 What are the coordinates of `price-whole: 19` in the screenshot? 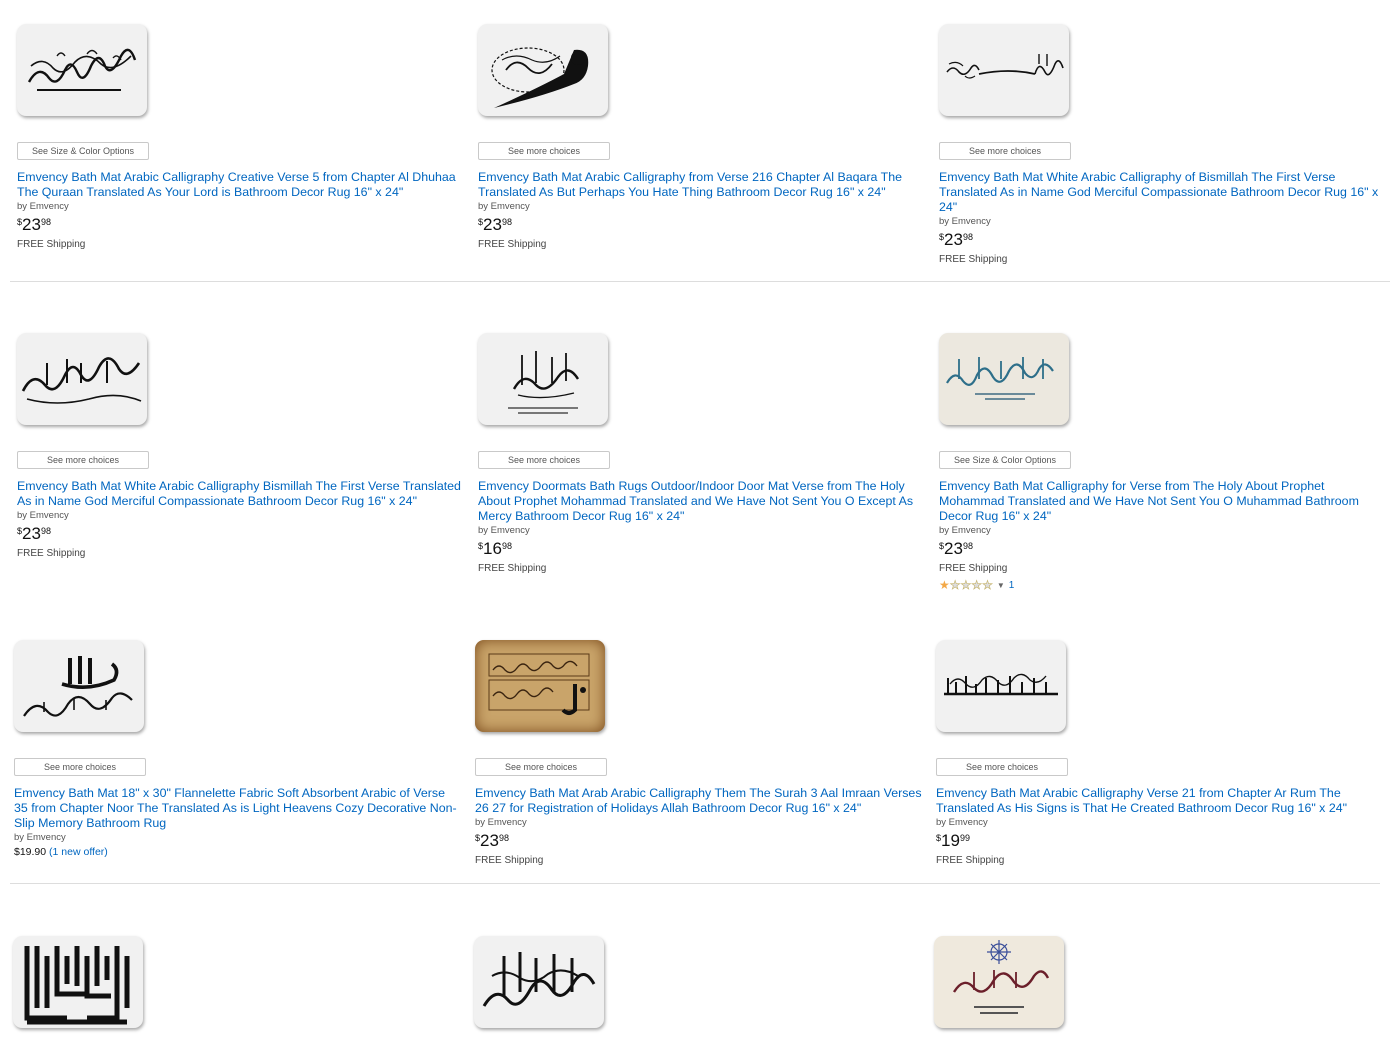 It's located at (950, 840).